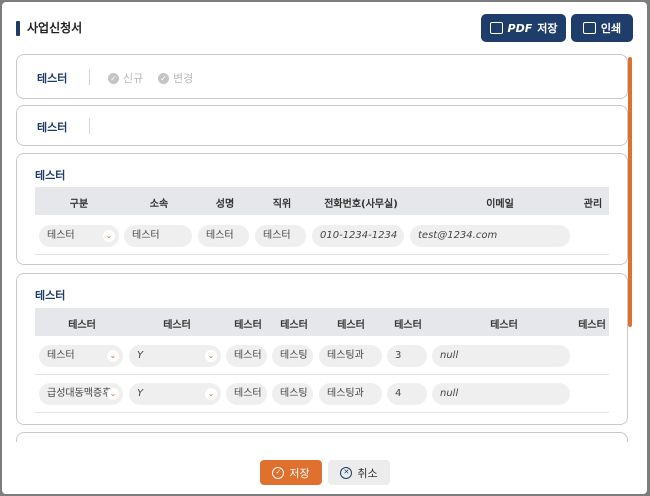 The image size is (650, 496). I want to click on category-select: 급성대동맥증후 ⌄, so click(81, 394).